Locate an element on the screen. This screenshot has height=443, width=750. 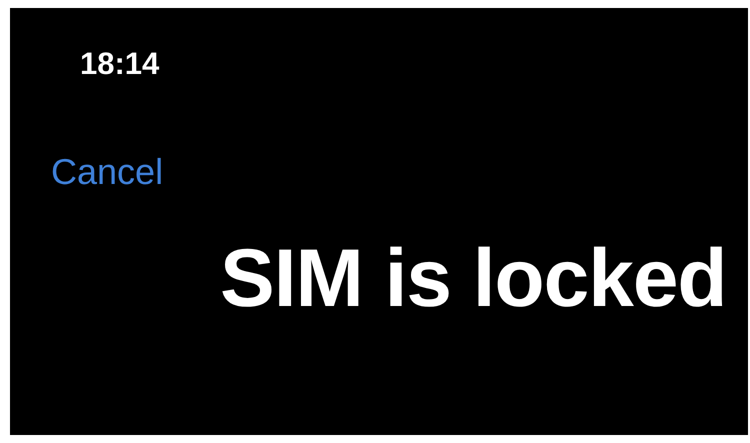
status-time: 18:14 is located at coordinates (120, 63).